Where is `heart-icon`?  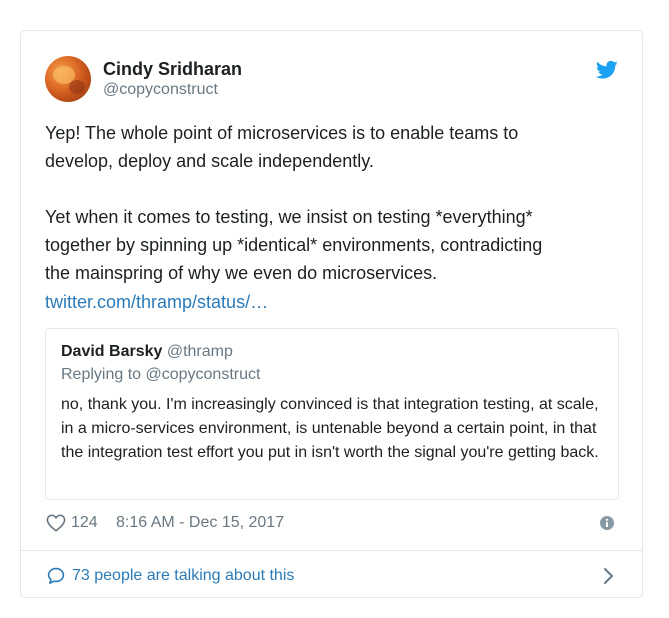
heart-icon is located at coordinates (56, 523).